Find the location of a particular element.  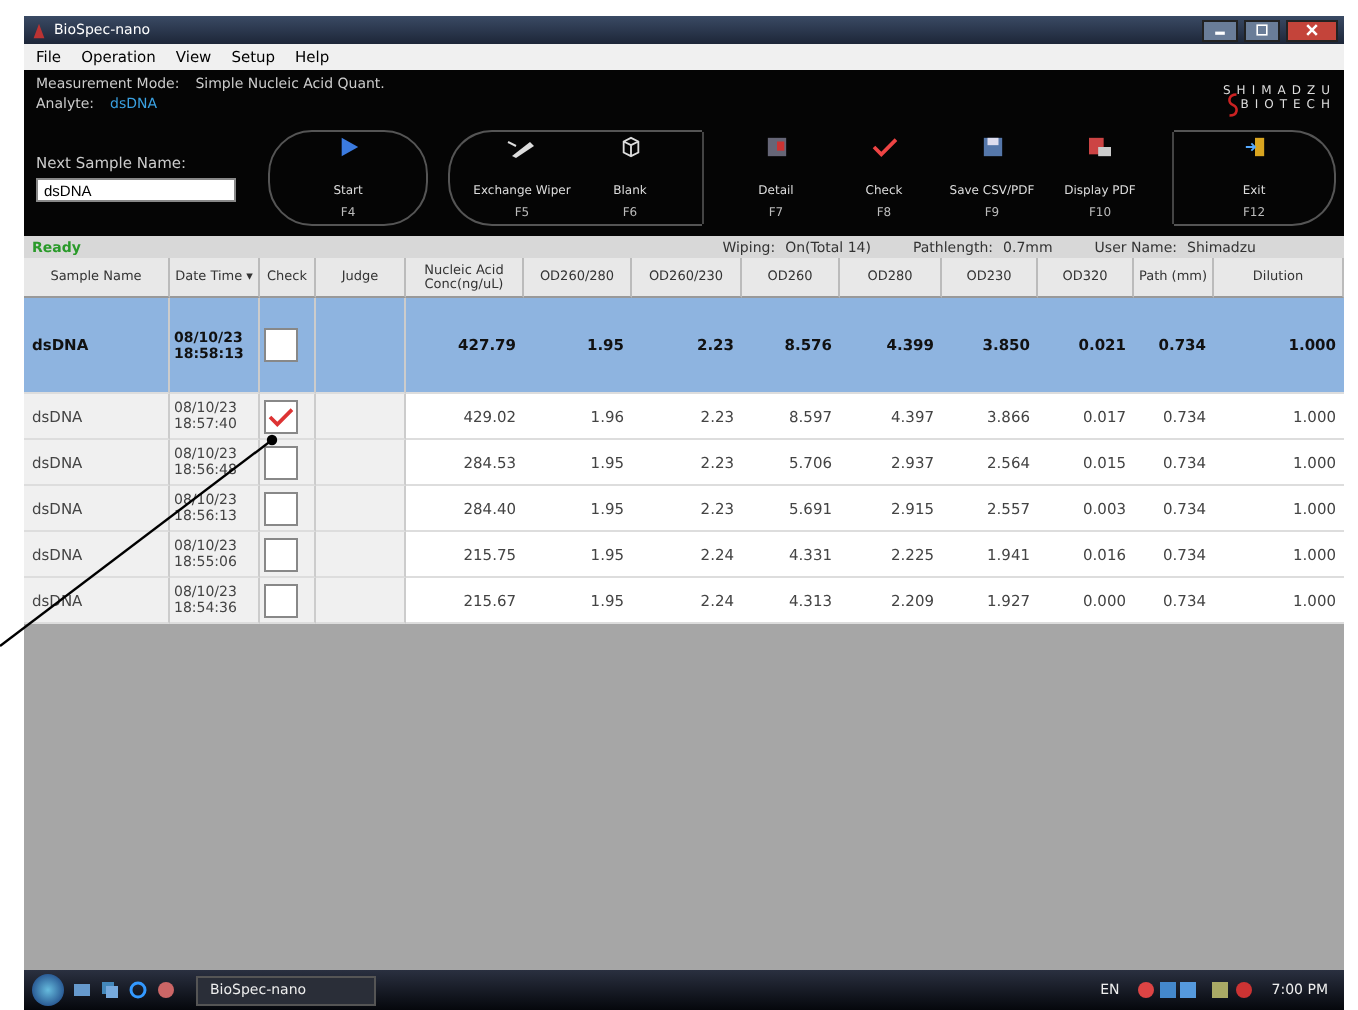

maximize-icon is located at coordinates (1262, 30).